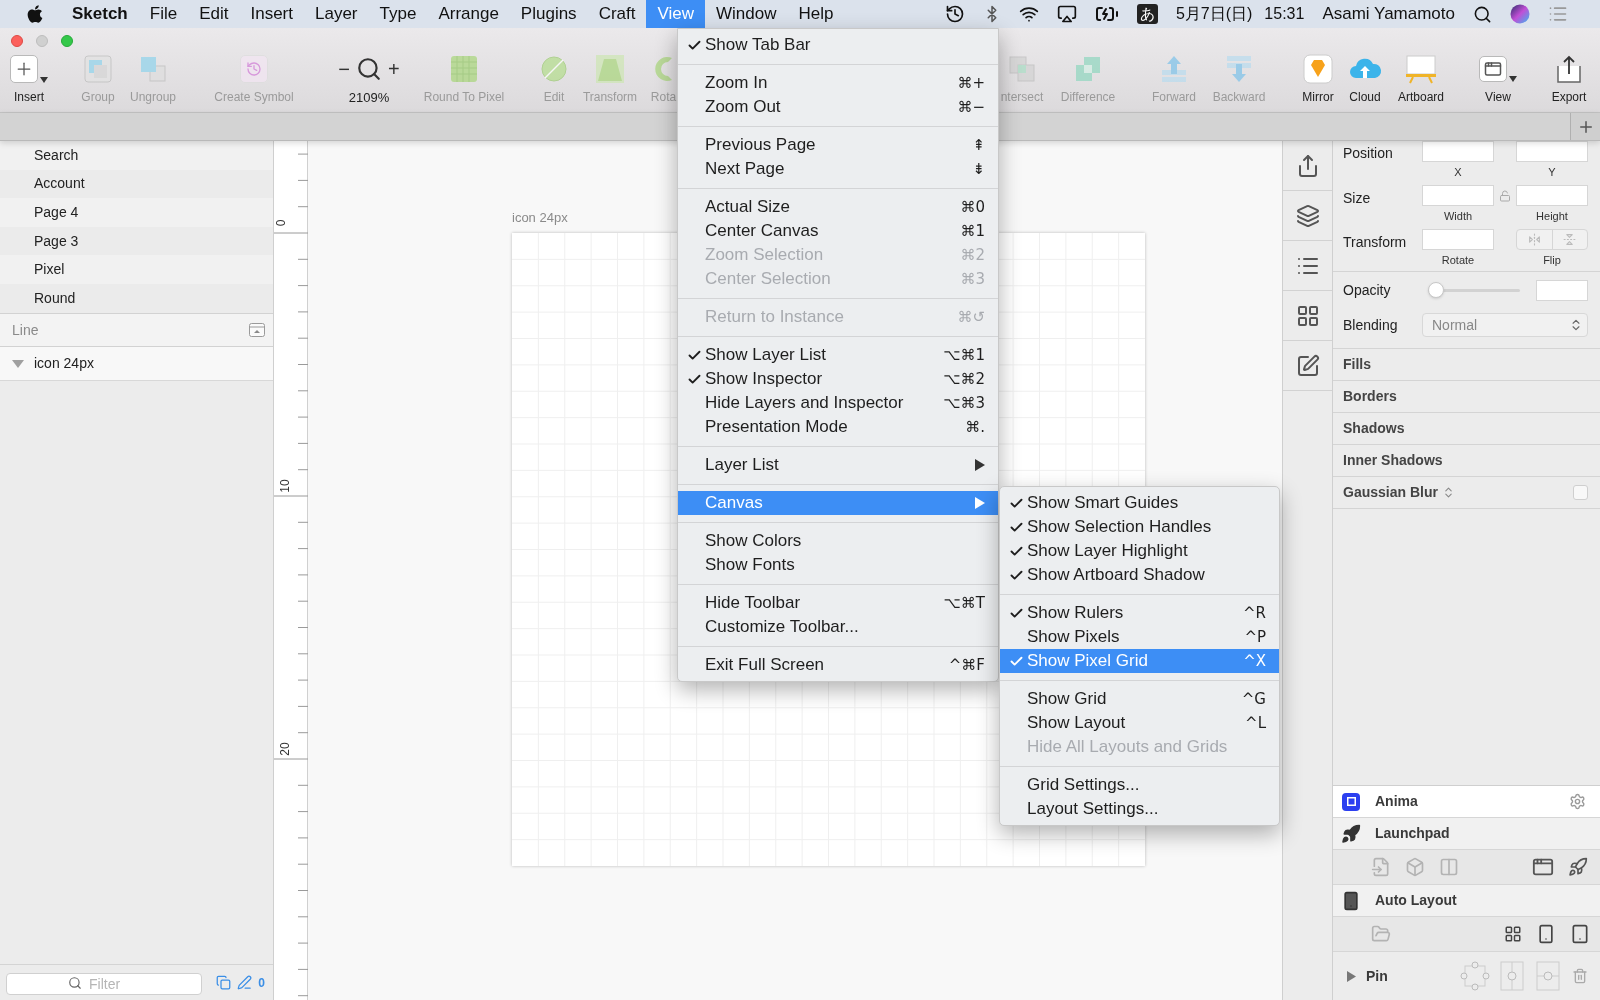  Describe the element at coordinates (136, 364) in the screenshot. I see `layer-row: icon 24px` at that location.